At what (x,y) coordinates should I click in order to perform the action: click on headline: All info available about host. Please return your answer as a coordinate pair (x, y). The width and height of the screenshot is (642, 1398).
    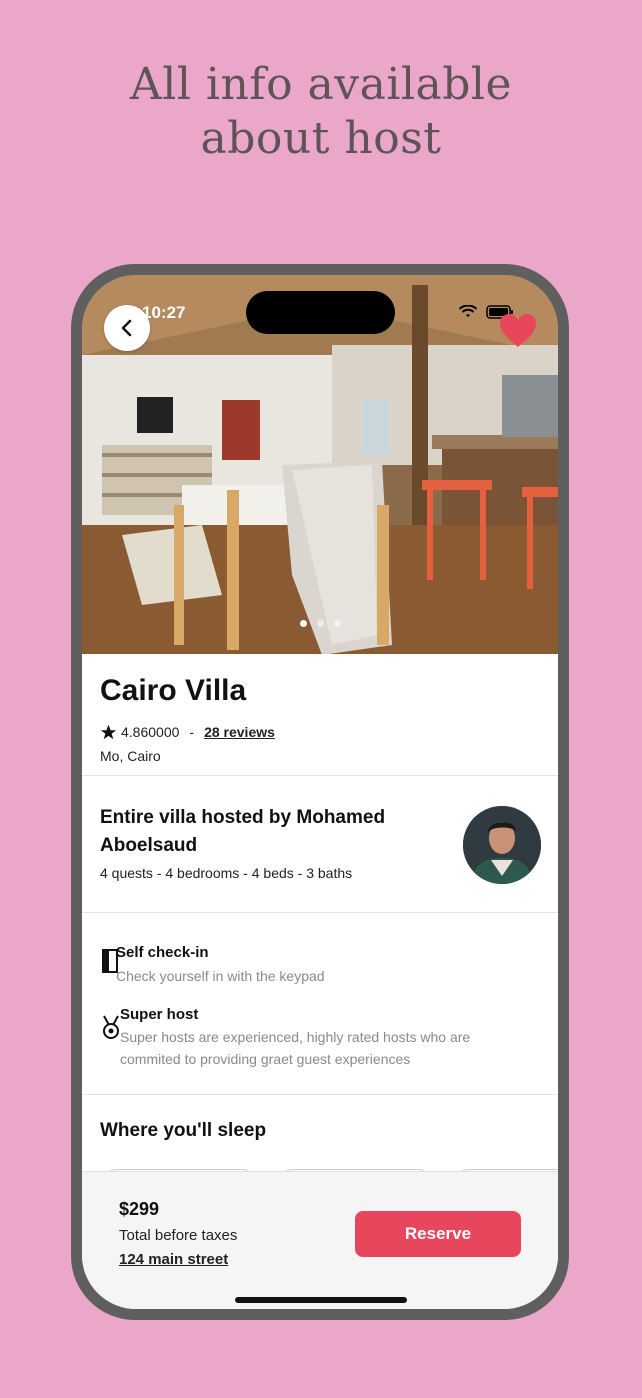
    Looking at the image, I should click on (321, 112).